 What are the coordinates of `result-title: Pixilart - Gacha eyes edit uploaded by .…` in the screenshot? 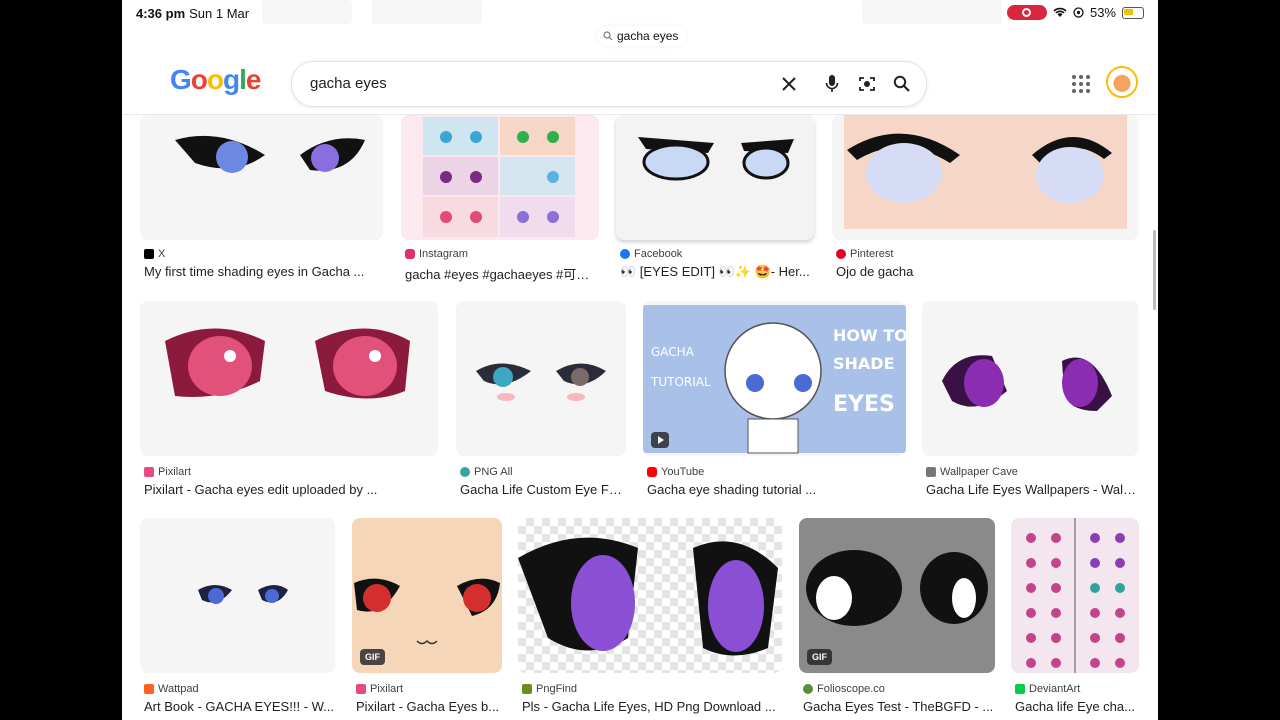 It's located at (289, 489).